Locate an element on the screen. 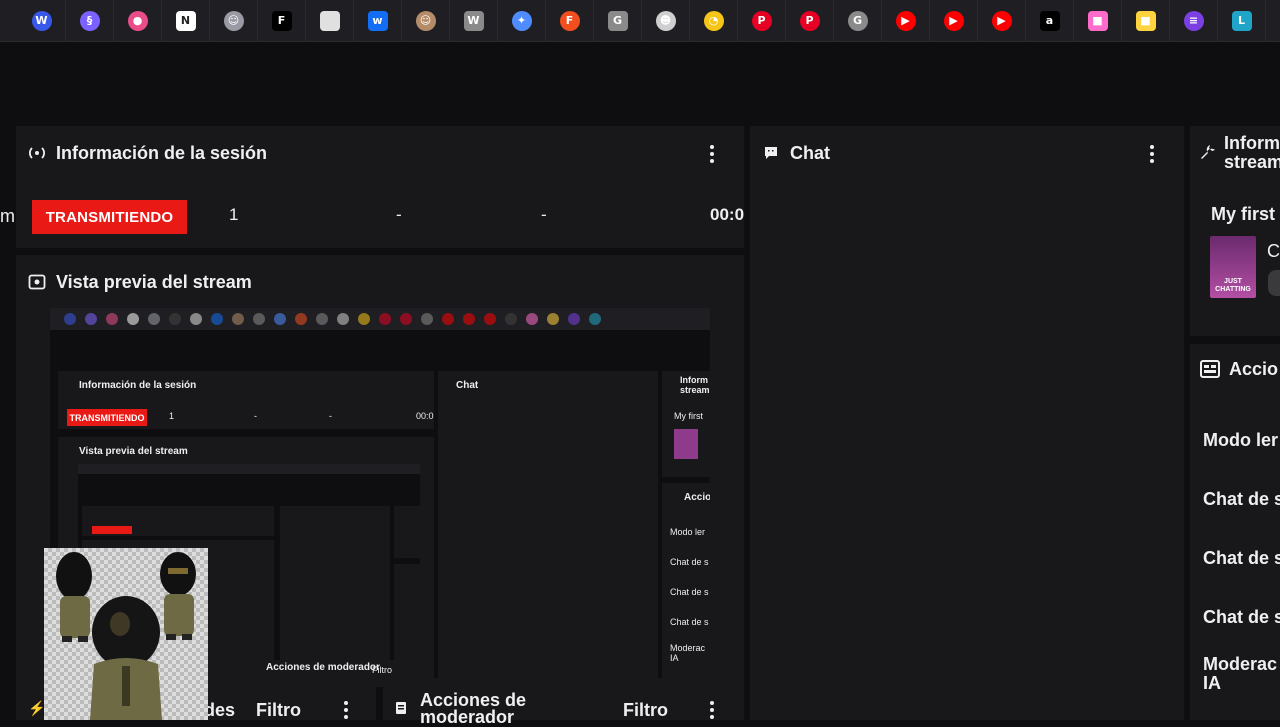 Image resolution: width=1280 pixels, height=727 pixels. nested-avatar-bookmark-icon is located at coordinates (154, 319).